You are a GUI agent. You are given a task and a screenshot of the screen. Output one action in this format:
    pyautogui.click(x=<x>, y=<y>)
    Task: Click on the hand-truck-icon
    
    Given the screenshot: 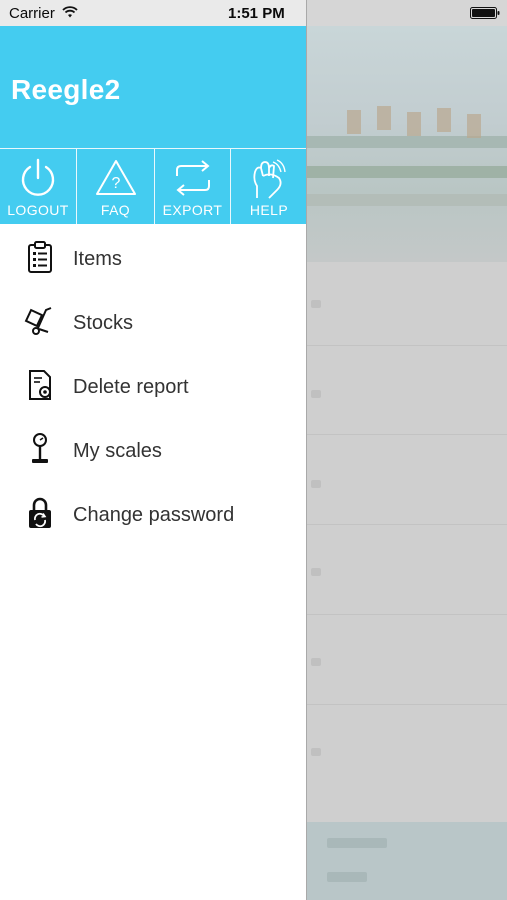 What is the action you would take?
    pyautogui.click(x=38, y=321)
    